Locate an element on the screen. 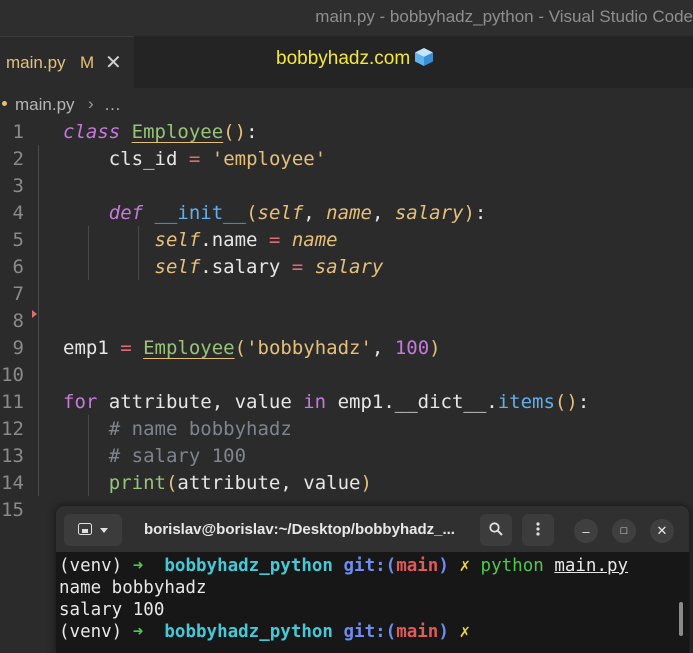 Image resolution: width=693 pixels, height=653 pixels. terminal-token: python is located at coordinates (512, 566).